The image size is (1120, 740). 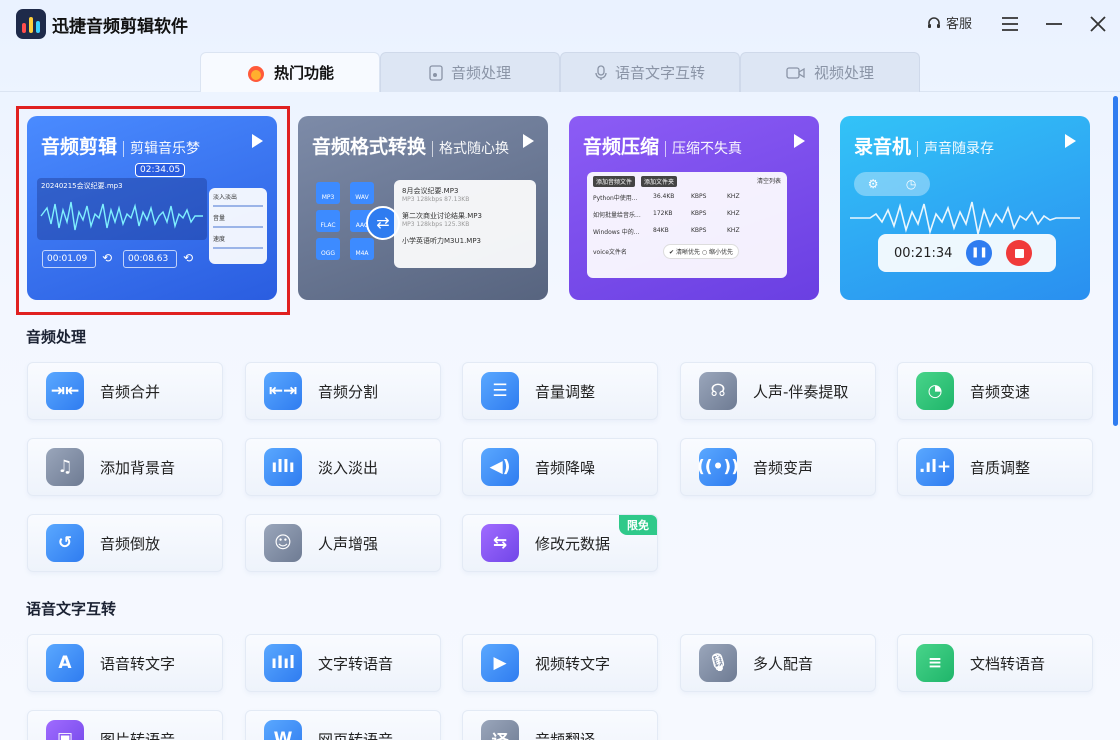 I want to click on card-title: 音频格式转换 格式随心换, so click(x=411, y=147).